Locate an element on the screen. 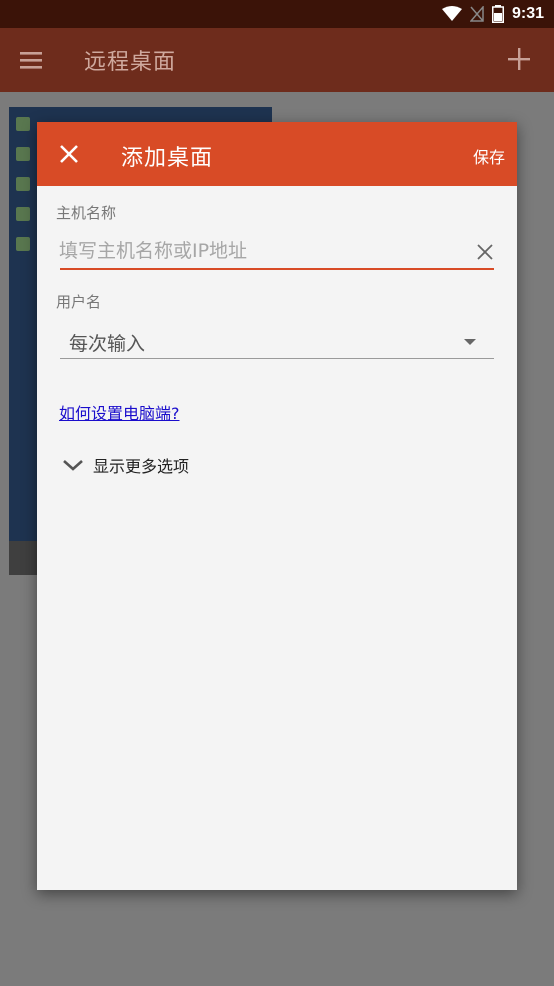 The image size is (554, 986). dialog-title: 添加桌面 is located at coordinates (167, 158).